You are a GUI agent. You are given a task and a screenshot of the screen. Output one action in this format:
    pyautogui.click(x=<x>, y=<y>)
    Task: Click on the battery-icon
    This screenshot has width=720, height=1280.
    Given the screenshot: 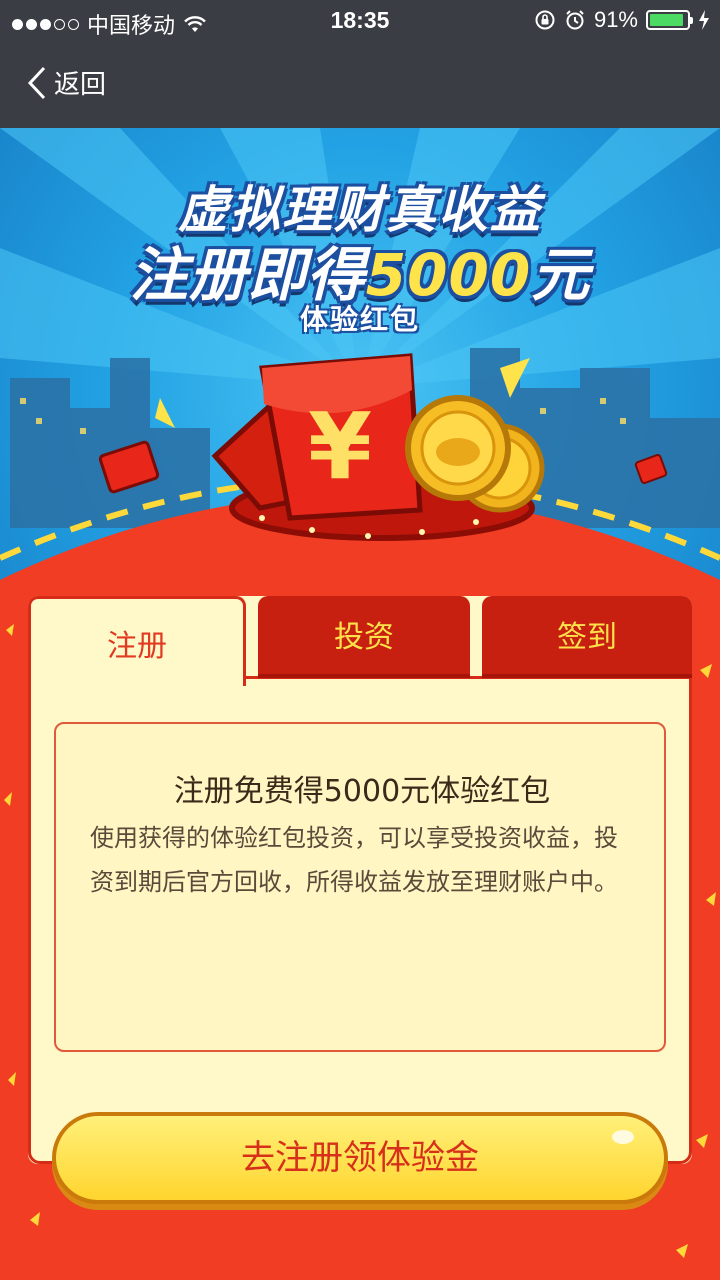 What is the action you would take?
    pyautogui.click(x=669, y=20)
    